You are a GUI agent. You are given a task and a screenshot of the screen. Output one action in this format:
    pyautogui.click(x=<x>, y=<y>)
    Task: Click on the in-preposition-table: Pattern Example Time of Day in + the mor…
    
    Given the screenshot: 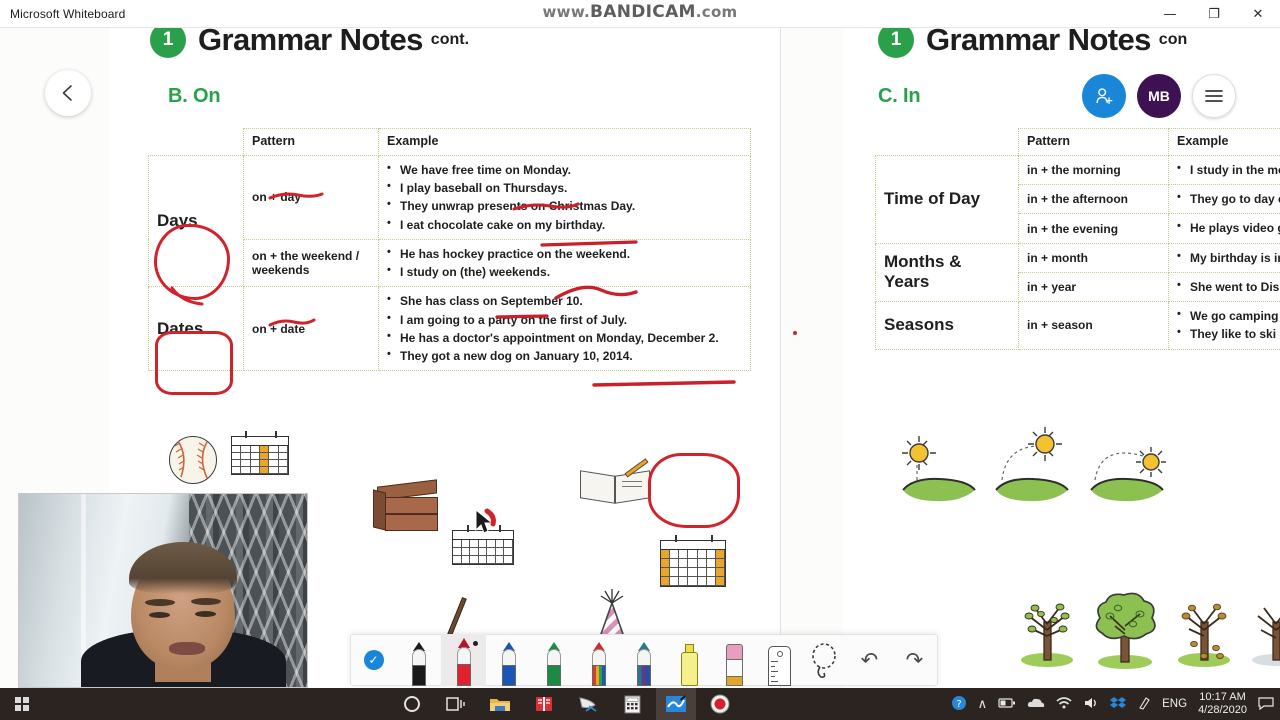 What is the action you would take?
    pyautogui.click(x=1077, y=239)
    